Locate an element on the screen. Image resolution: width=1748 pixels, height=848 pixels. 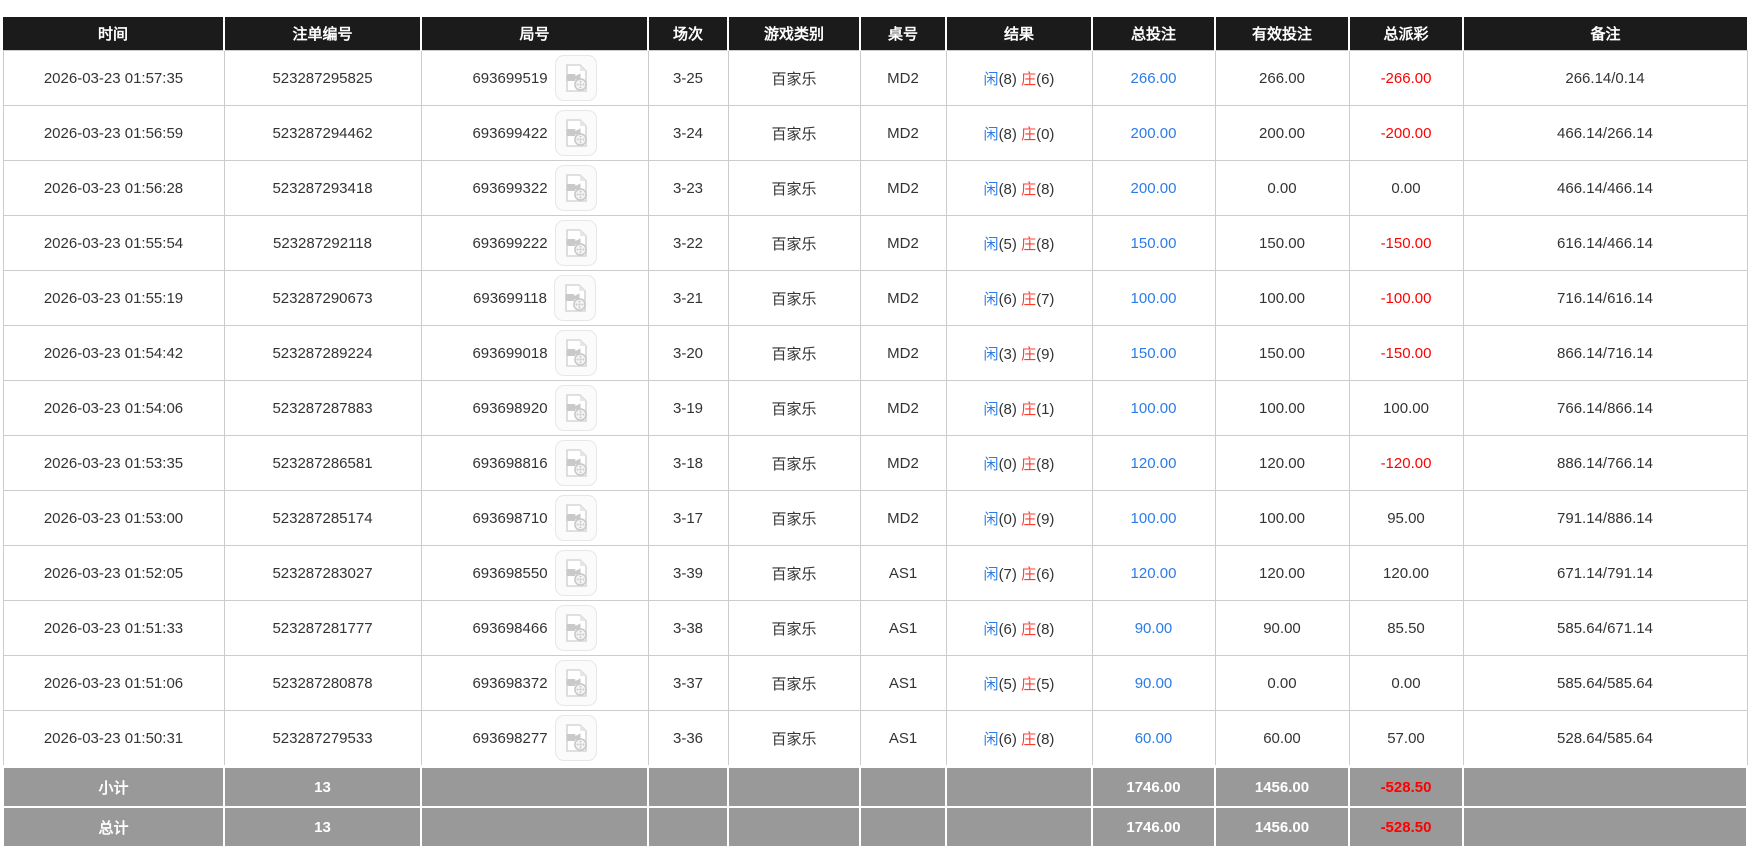
bet-number: 523287280878 is located at coordinates (322, 683).